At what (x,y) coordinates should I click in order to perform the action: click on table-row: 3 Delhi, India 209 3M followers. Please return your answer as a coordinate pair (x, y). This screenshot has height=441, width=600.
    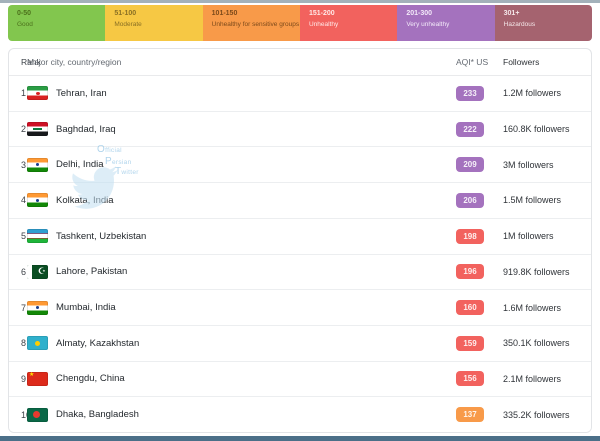
    Looking at the image, I should click on (300, 165).